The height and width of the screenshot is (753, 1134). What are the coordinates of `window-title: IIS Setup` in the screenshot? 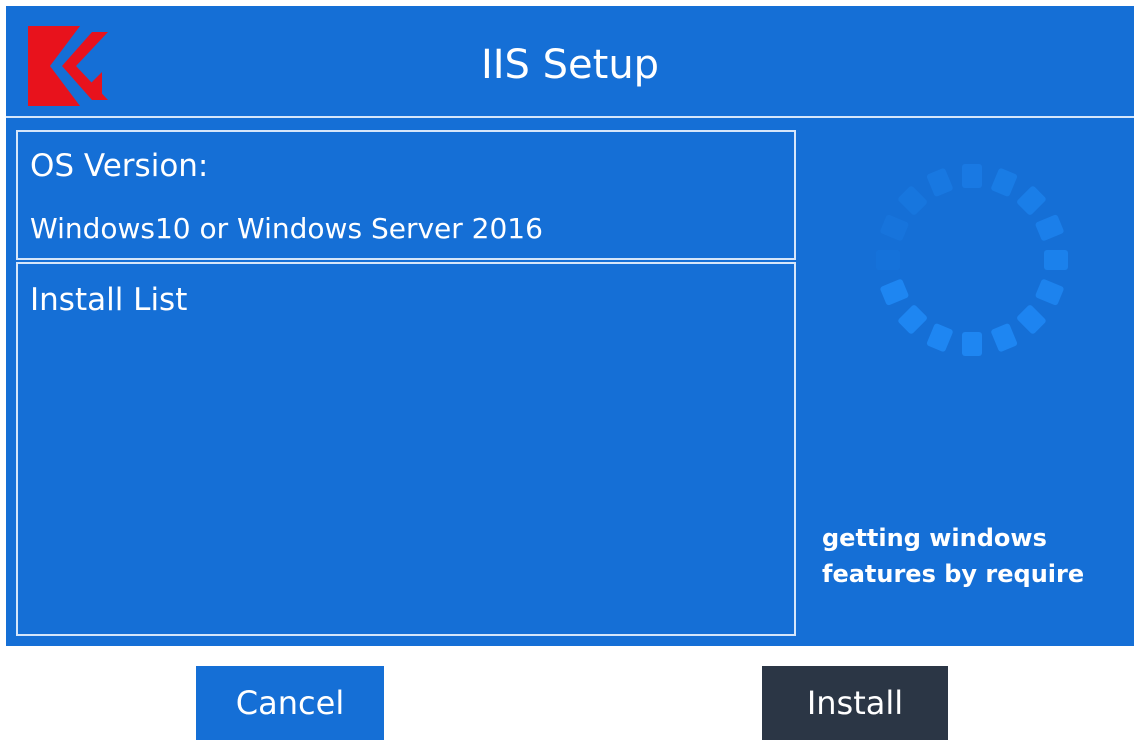 It's located at (570, 65).